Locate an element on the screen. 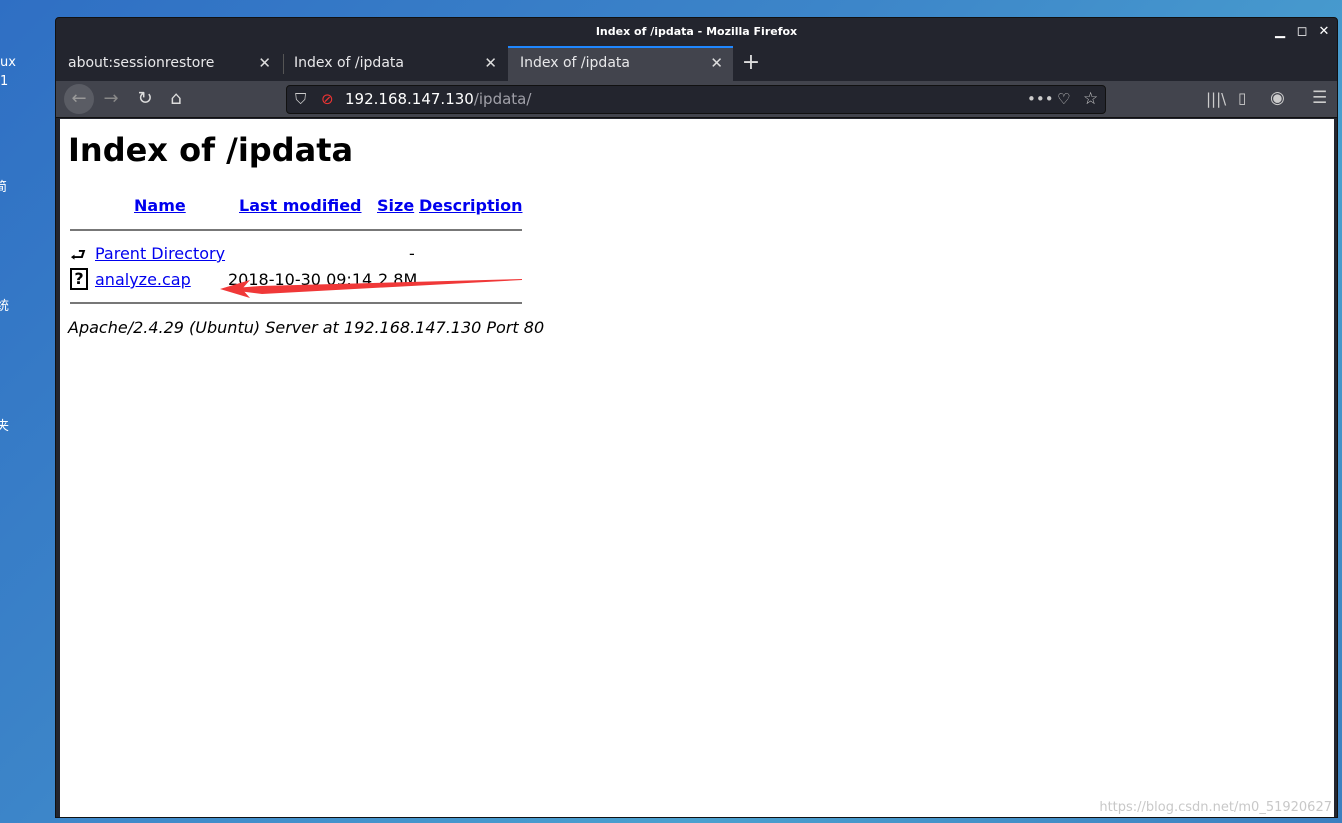 This screenshot has height=823, width=1342. title-bar: Index of /ipdata - Mozilla Firefox ▁ ◻ ✕ is located at coordinates (696, 32).